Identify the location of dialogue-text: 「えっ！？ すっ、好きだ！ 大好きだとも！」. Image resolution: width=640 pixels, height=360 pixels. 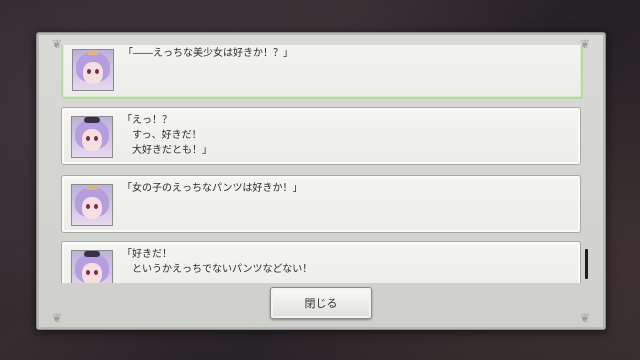
(167, 135).